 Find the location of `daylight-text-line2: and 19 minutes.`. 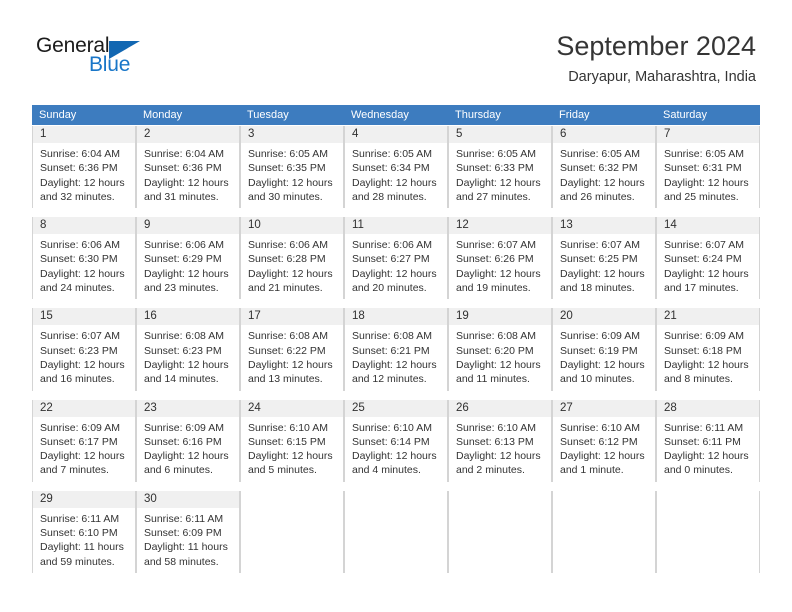

daylight-text-line2: and 19 minutes. is located at coordinates (493, 288).